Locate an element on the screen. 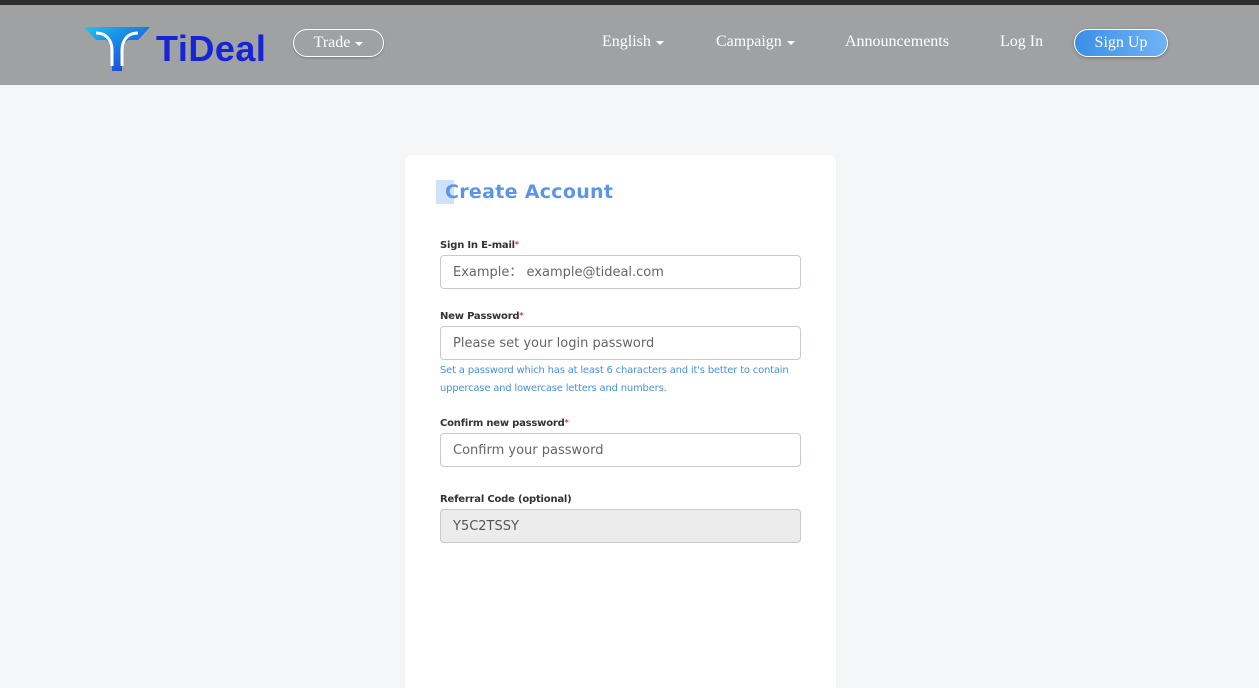 This screenshot has height=688, width=1259. trade-dropdown: Trade is located at coordinates (338, 43).